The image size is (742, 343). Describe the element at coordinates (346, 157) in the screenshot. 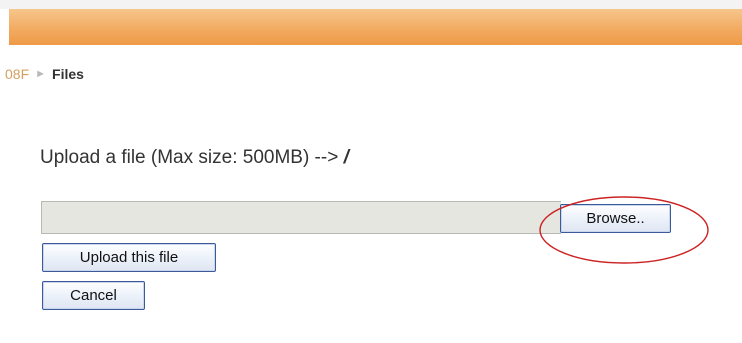

I see `upload-target-path: /` at that location.